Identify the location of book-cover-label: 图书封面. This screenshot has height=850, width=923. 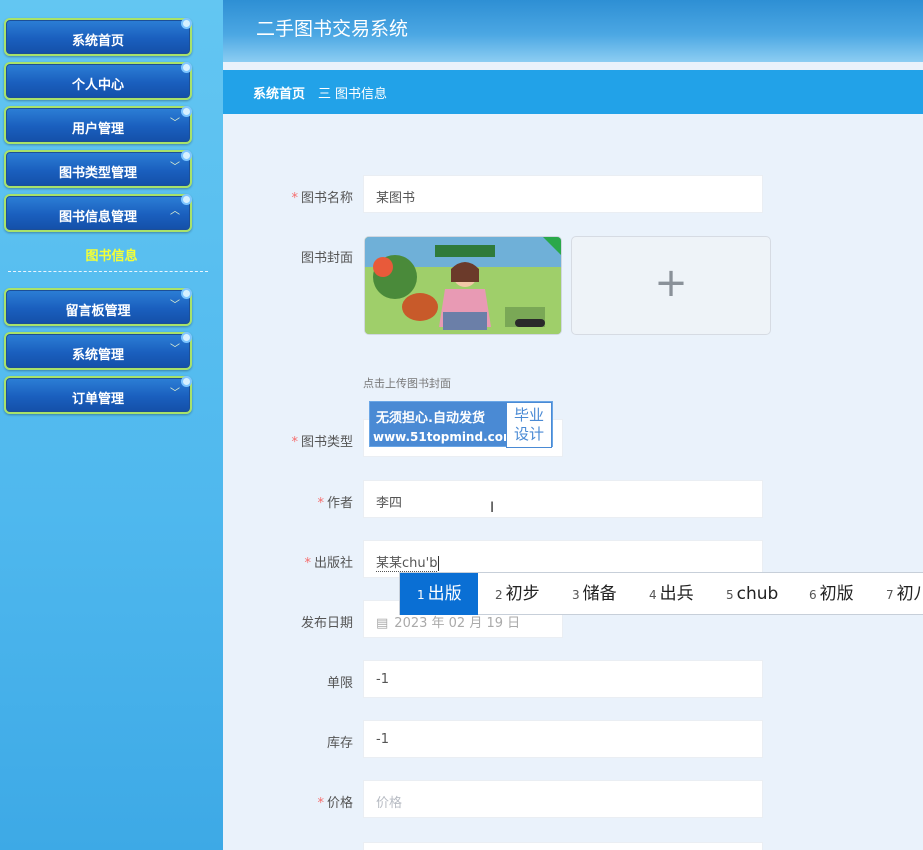
(326, 258).